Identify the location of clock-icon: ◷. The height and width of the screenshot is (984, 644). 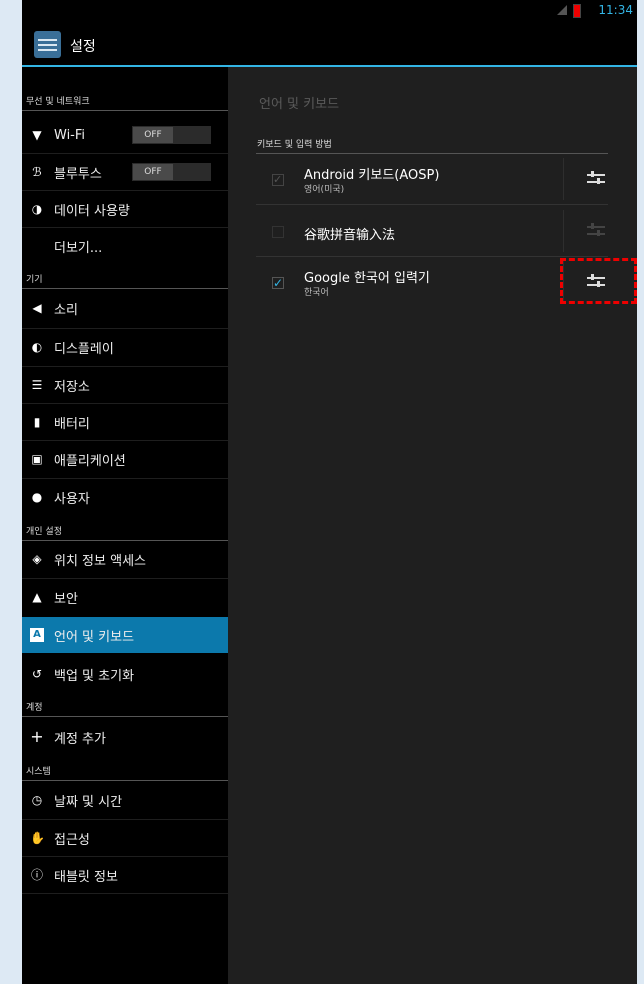
(37, 800).